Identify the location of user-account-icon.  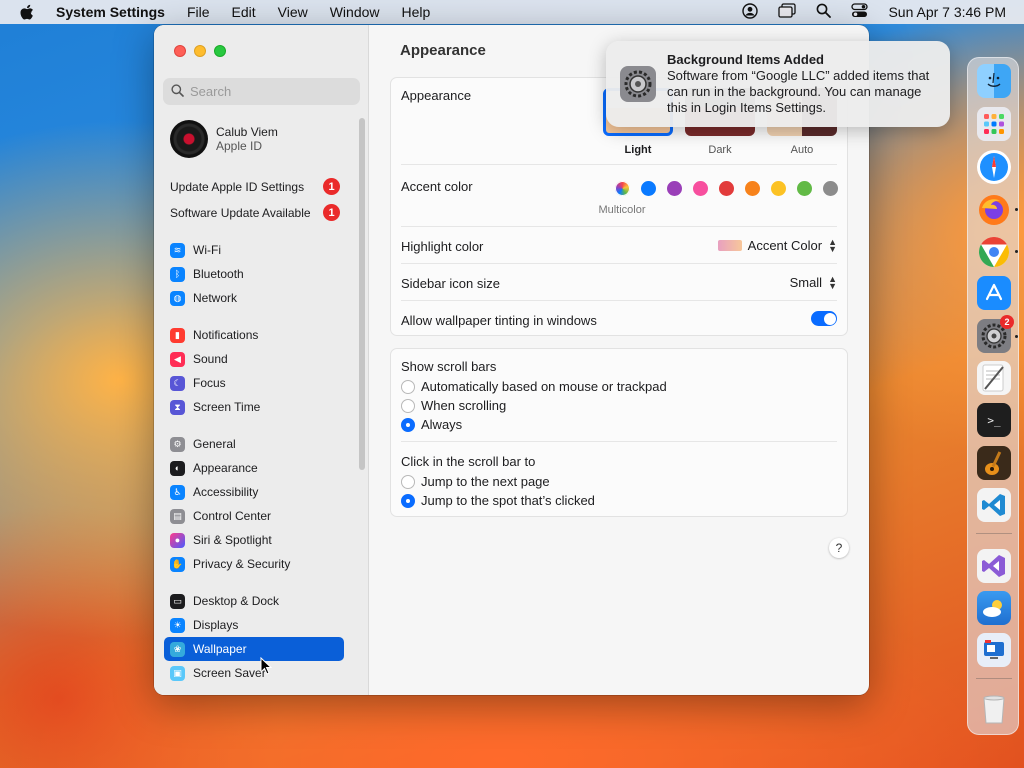
(750, 12).